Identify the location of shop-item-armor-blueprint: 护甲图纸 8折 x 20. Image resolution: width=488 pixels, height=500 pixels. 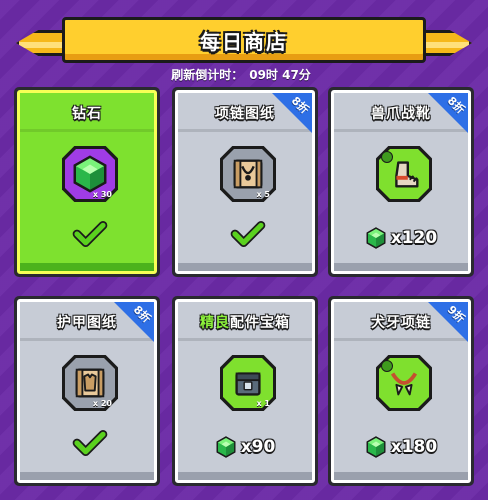
(87, 391).